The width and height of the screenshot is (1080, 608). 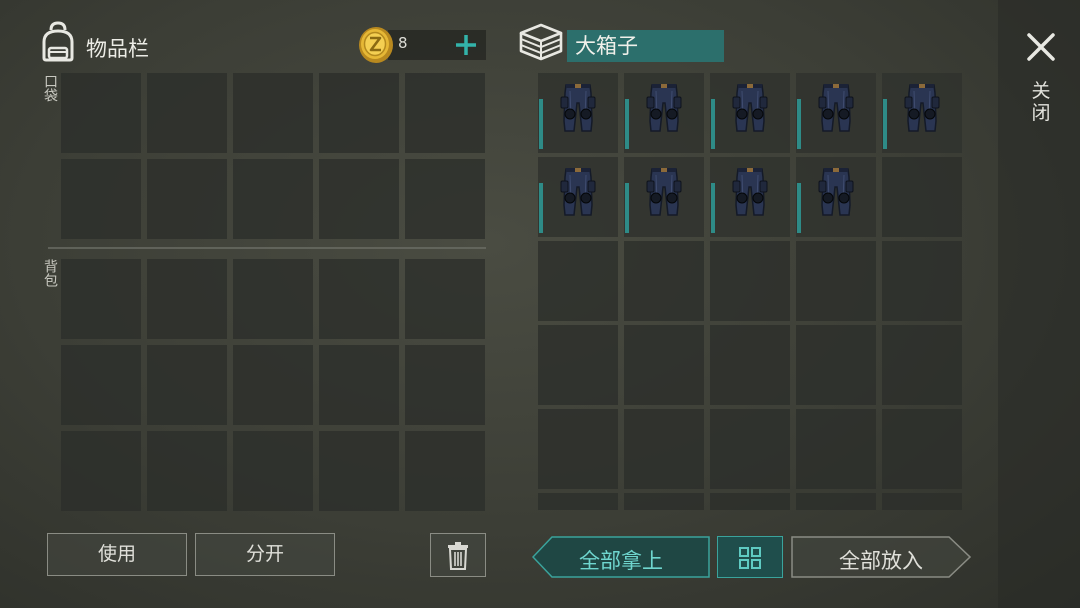 I want to click on put-all-button: 全部放入, so click(x=881, y=557).